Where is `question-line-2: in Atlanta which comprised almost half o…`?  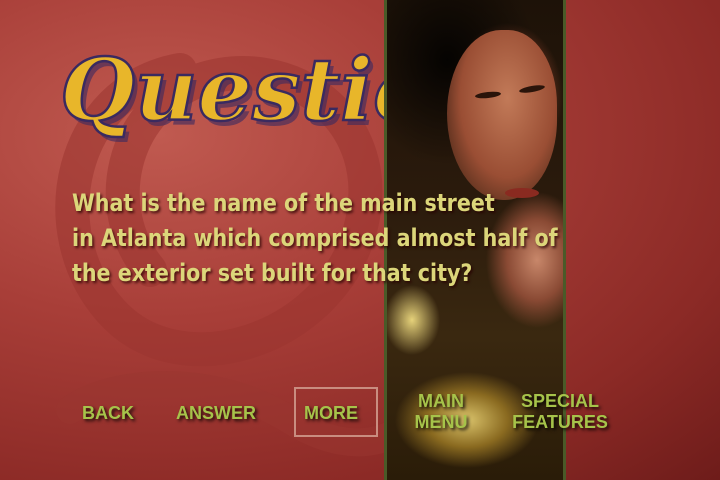
question-line-2: in Atlanta which comprised almost half o… is located at coordinates (315, 238).